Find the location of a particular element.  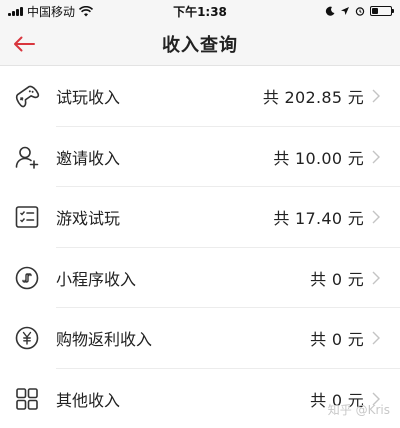

mini-program-icon is located at coordinates (27, 278).